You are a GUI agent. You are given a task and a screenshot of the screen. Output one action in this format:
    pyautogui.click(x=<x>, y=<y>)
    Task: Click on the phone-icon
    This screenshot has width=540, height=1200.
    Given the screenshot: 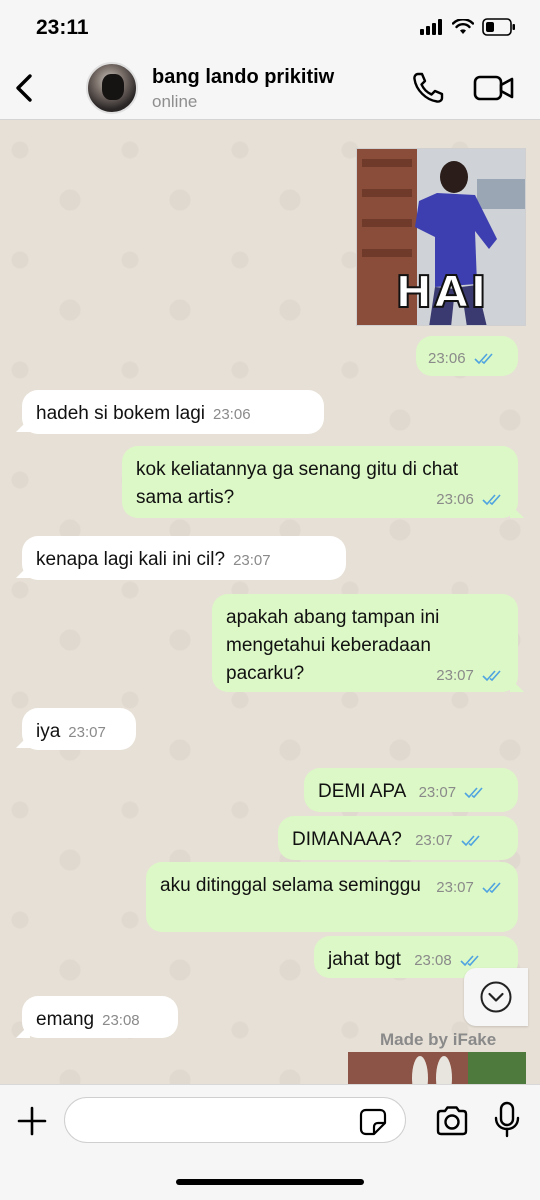 What is the action you would take?
    pyautogui.click(x=428, y=87)
    